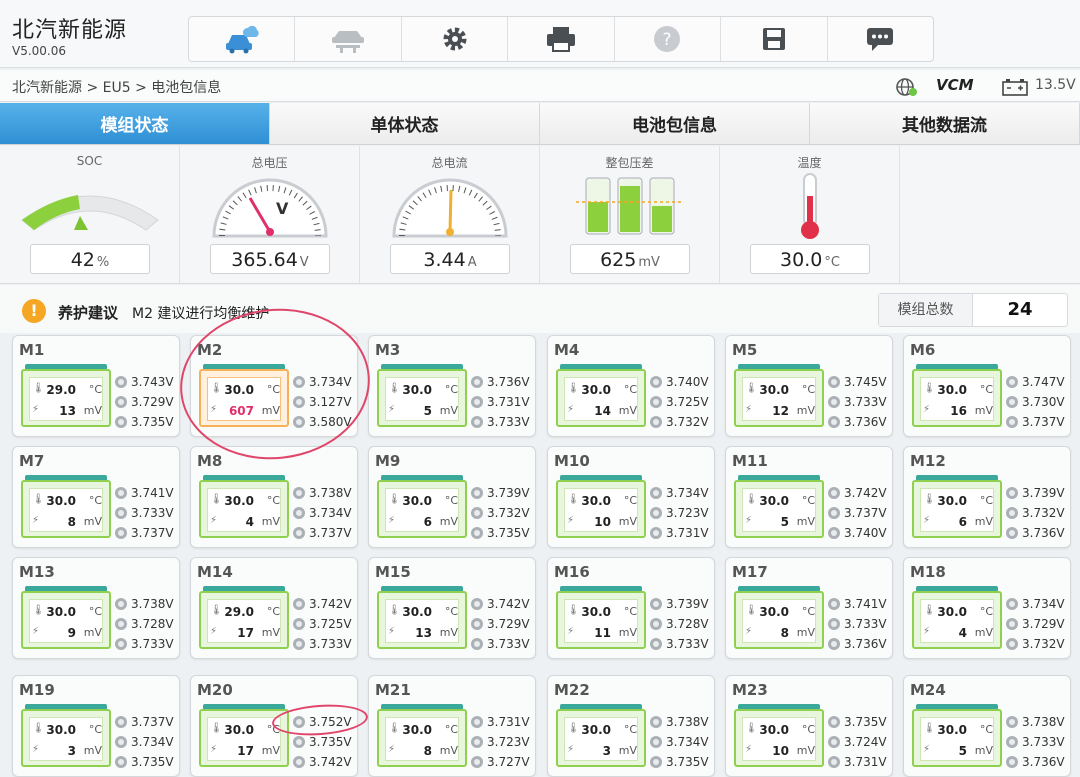 The width and height of the screenshot is (1080, 777). What do you see at coordinates (958, 633) in the screenshot?
I see `diff-row: ⚡ 4 mV` at bounding box center [958, 633].